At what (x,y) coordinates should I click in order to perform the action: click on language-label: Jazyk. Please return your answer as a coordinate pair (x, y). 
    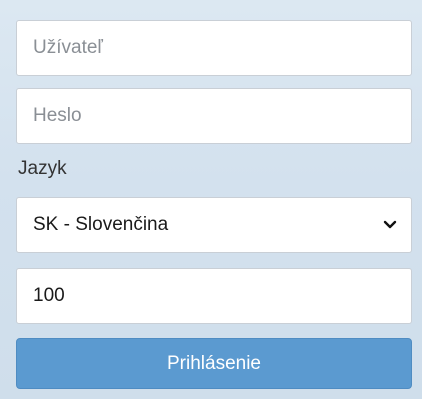
    Looking at the image, I should click on (42, 168).